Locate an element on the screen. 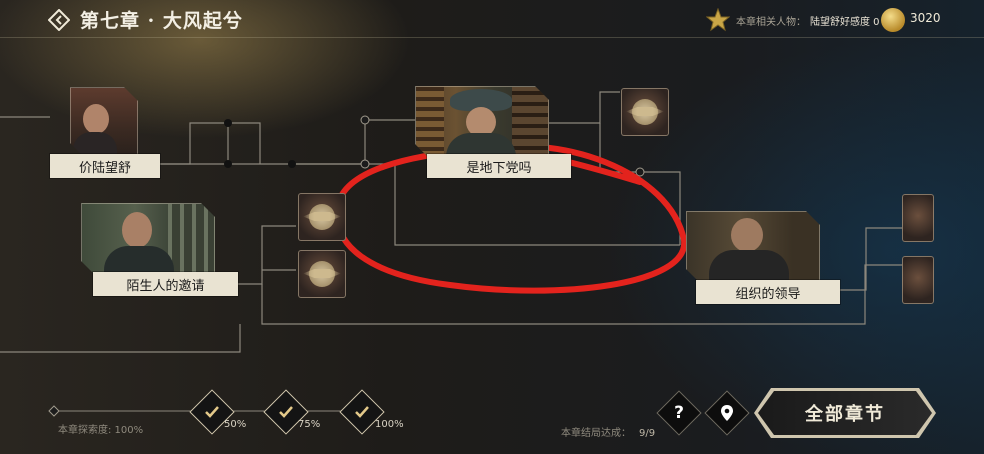 The width and height of the screenshot is (984, 454). map-pin-icon is located at coordinates (727, 413).